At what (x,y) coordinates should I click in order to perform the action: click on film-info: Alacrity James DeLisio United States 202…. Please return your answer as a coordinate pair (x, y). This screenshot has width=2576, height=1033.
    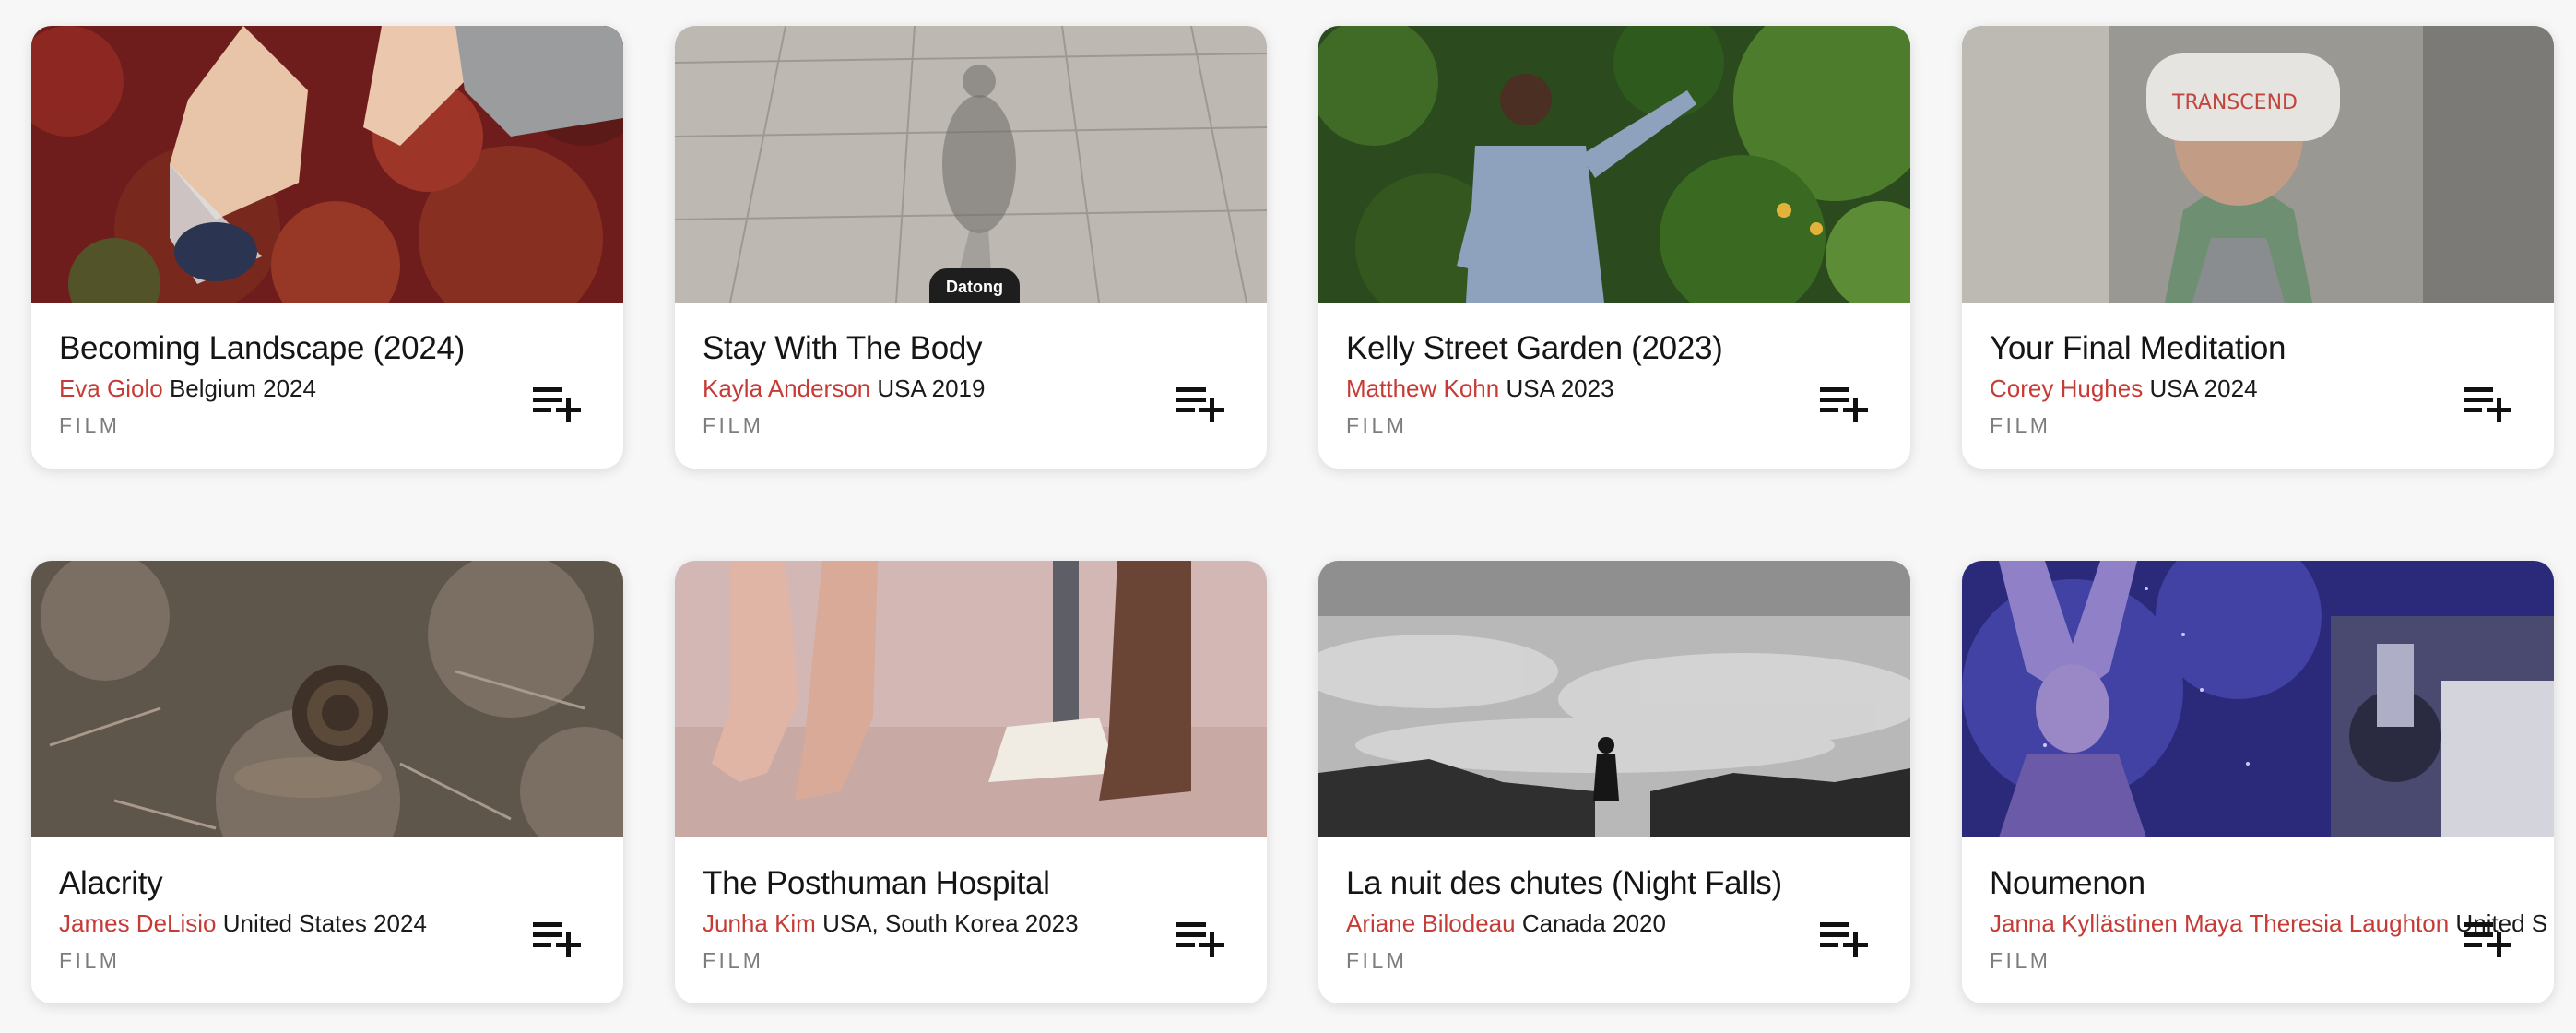
    Looking at the image, I should click on (327, 920).